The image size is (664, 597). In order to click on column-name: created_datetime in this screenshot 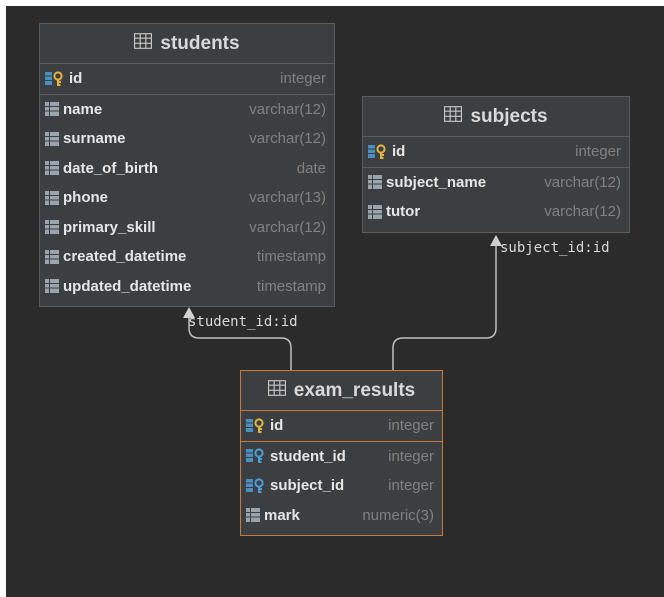, I will do `click(125, 257)`.